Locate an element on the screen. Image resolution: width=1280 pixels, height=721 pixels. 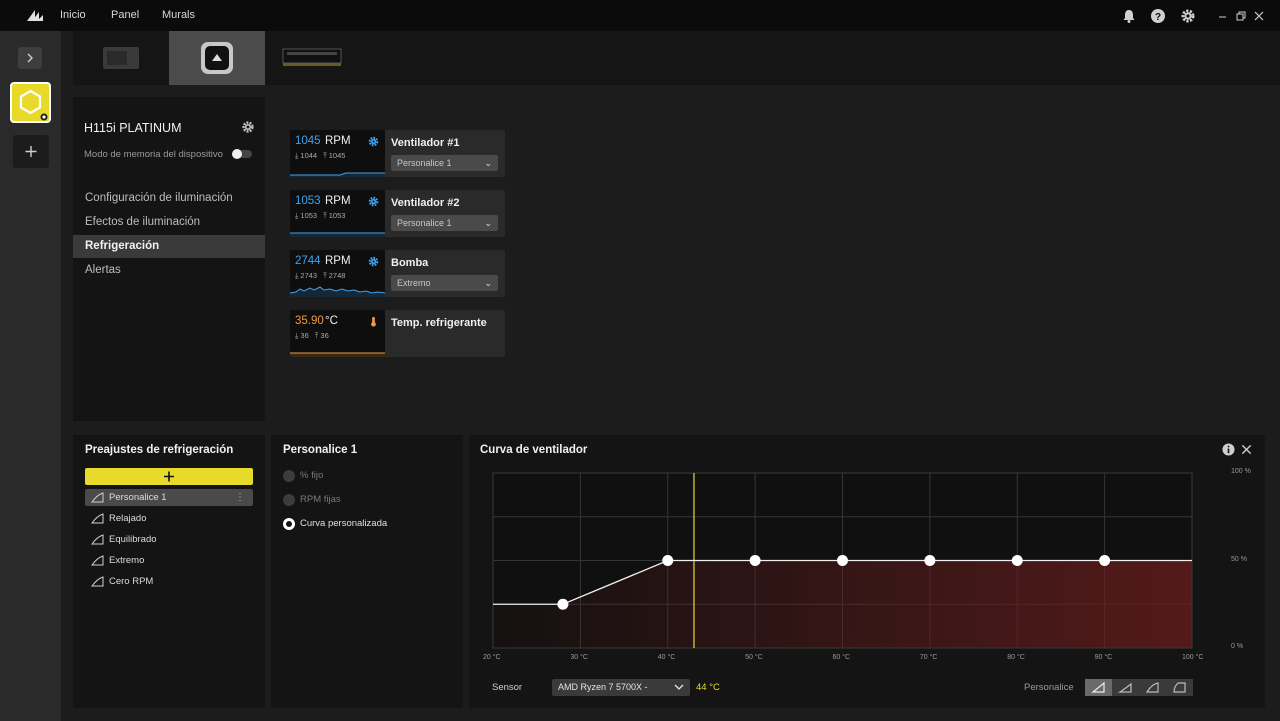
chevron-right-icon is located at coordinates (30, 58).